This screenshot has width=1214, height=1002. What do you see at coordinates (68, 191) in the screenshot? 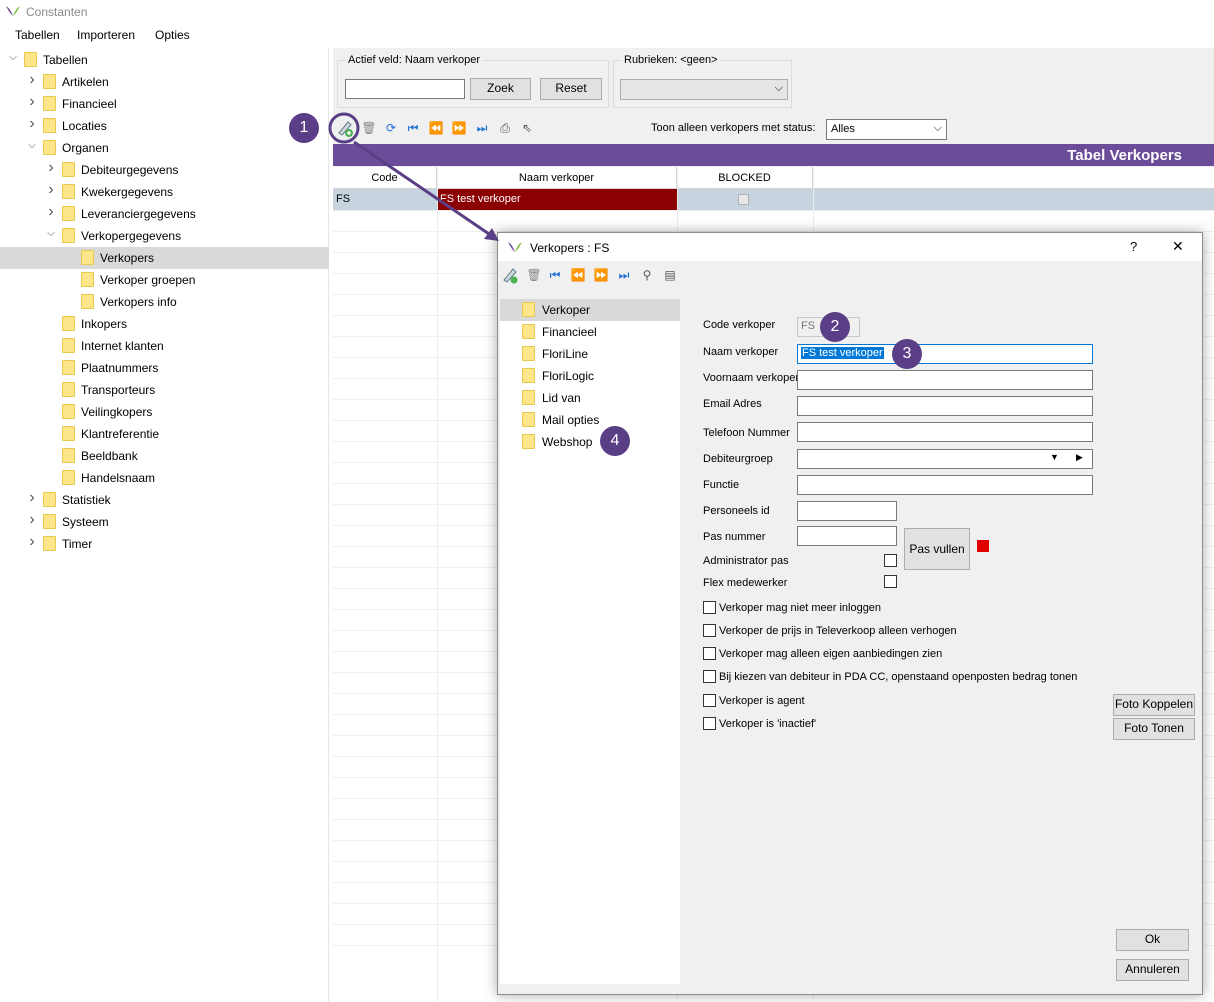
I see `folder-icon` at bounding box center [68, 191].